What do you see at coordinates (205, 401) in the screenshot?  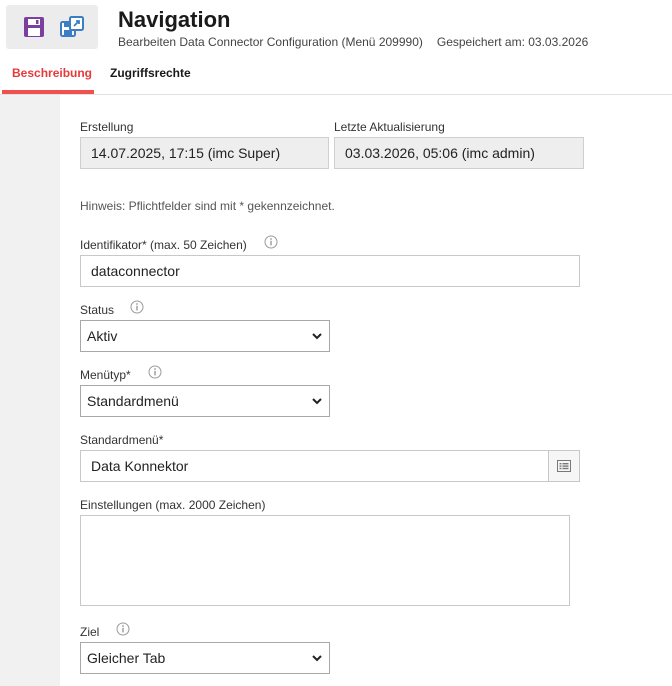 I see `menu-type-select: Standardmenü` at bounding box center [205, 401].